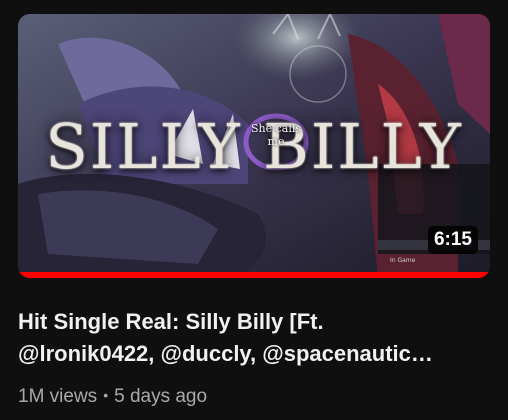 The image size is (508, 420). What do you see at coordinates (452, 240) in the screenshot?
I see `duration-badge: 6:15` at bounding box center [452, 240].